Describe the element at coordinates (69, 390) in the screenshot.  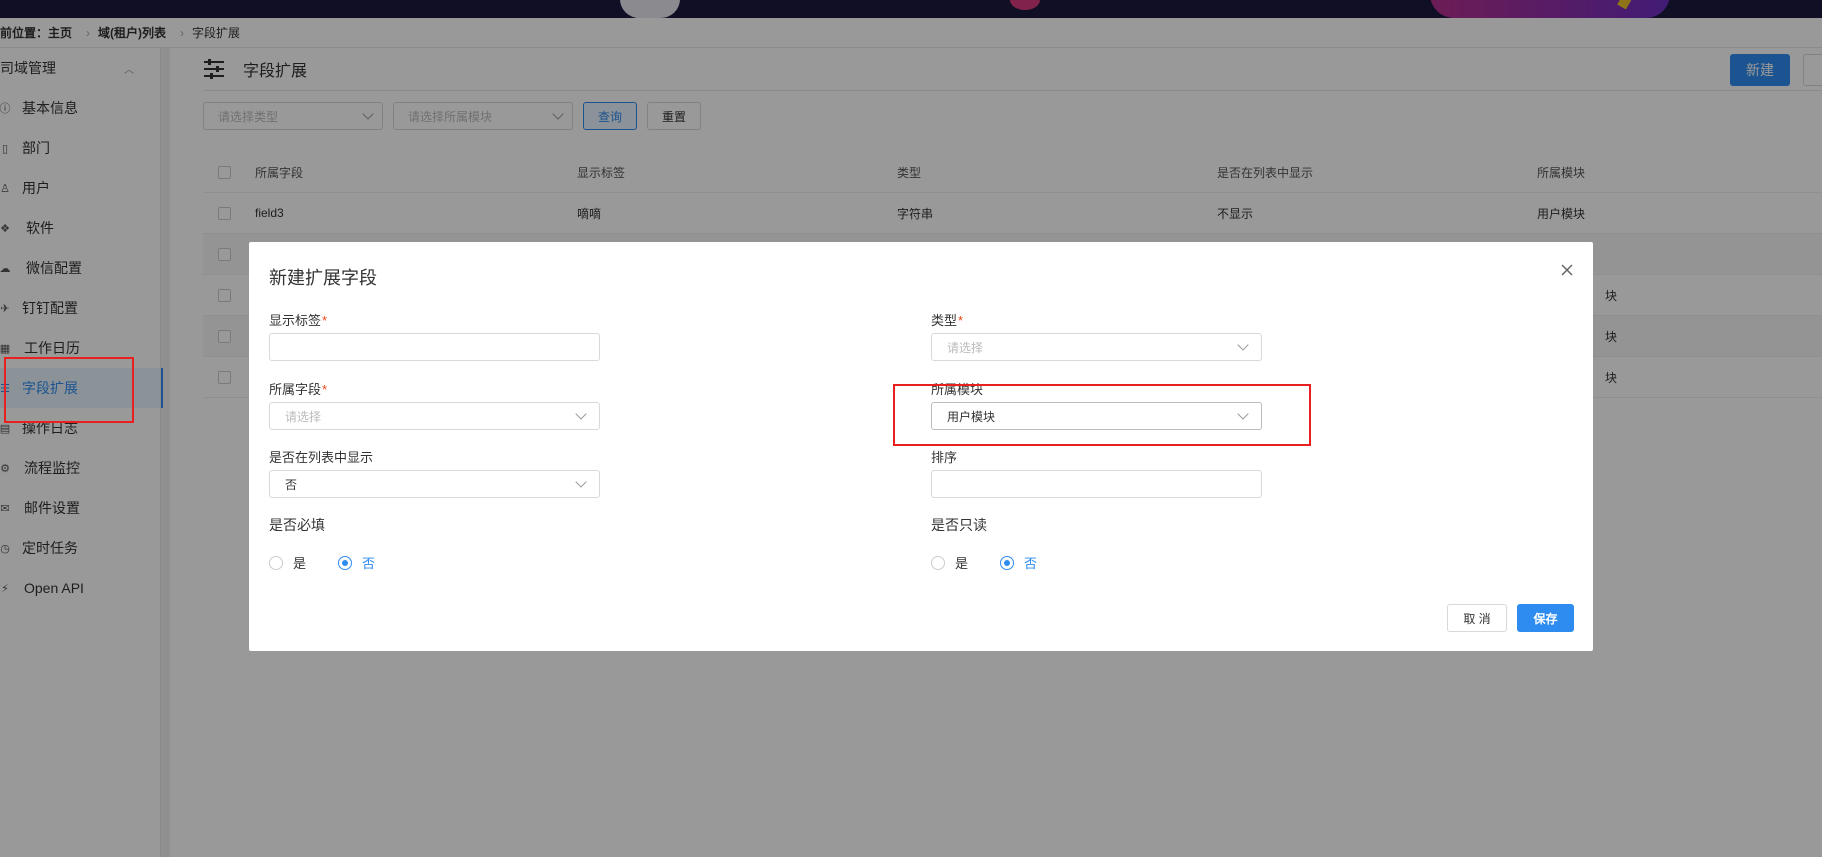
I see `highlight-box-sidebar` at that location.